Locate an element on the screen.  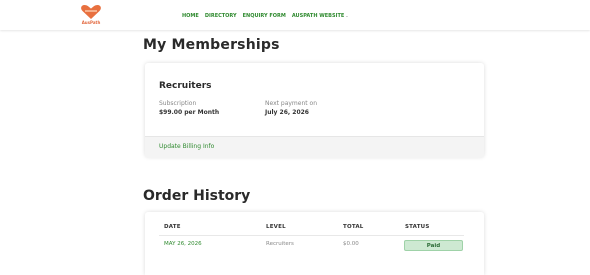
column-header-date: DATE is located at coordinates (172, 227).